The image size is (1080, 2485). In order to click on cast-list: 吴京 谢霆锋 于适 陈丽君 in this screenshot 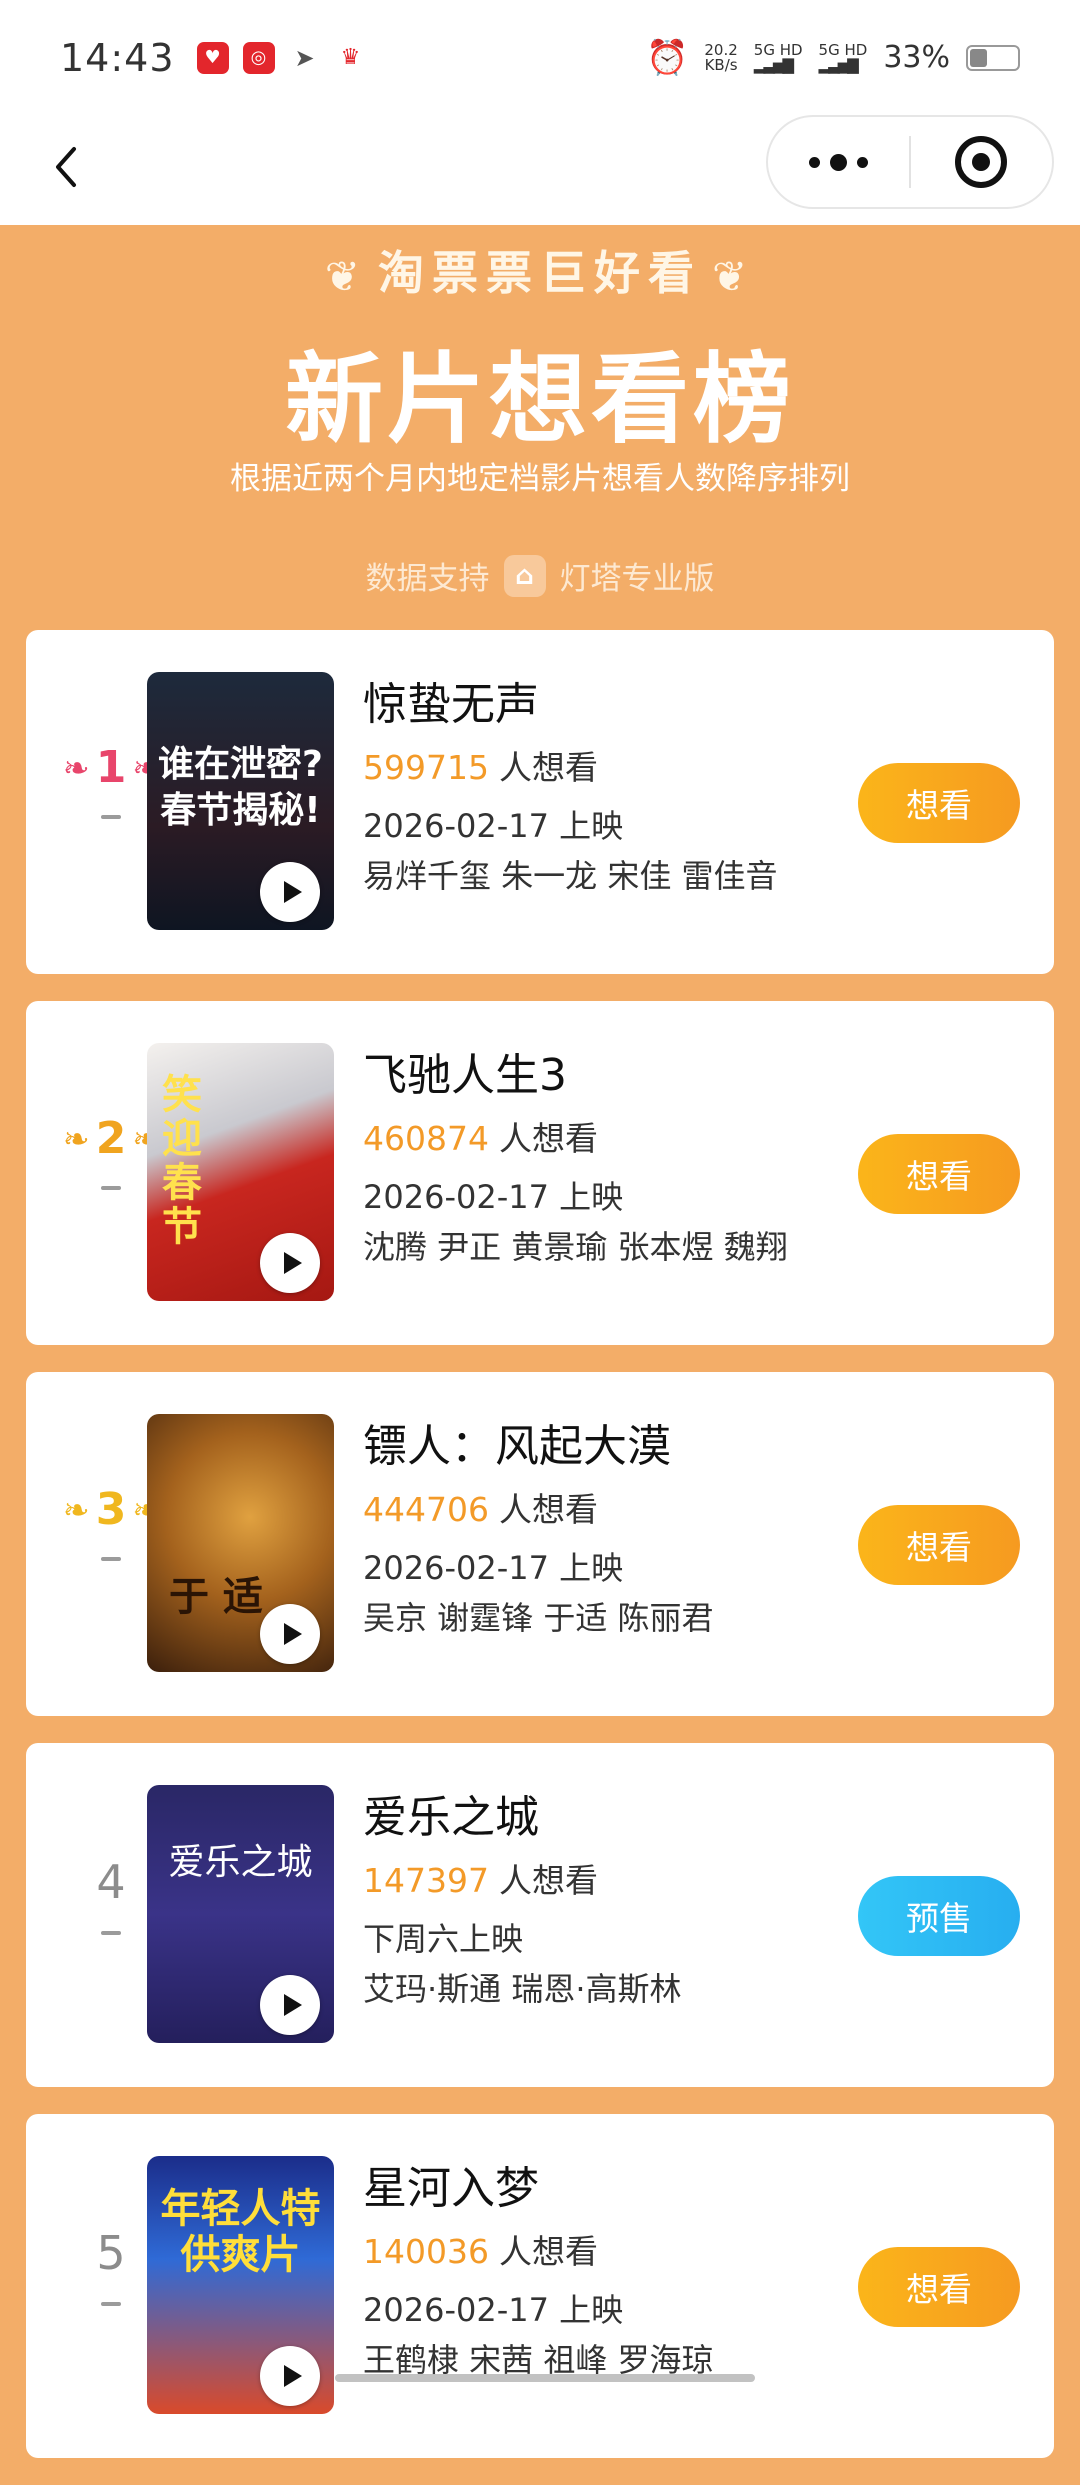, I will do `click(538, 1618)`.